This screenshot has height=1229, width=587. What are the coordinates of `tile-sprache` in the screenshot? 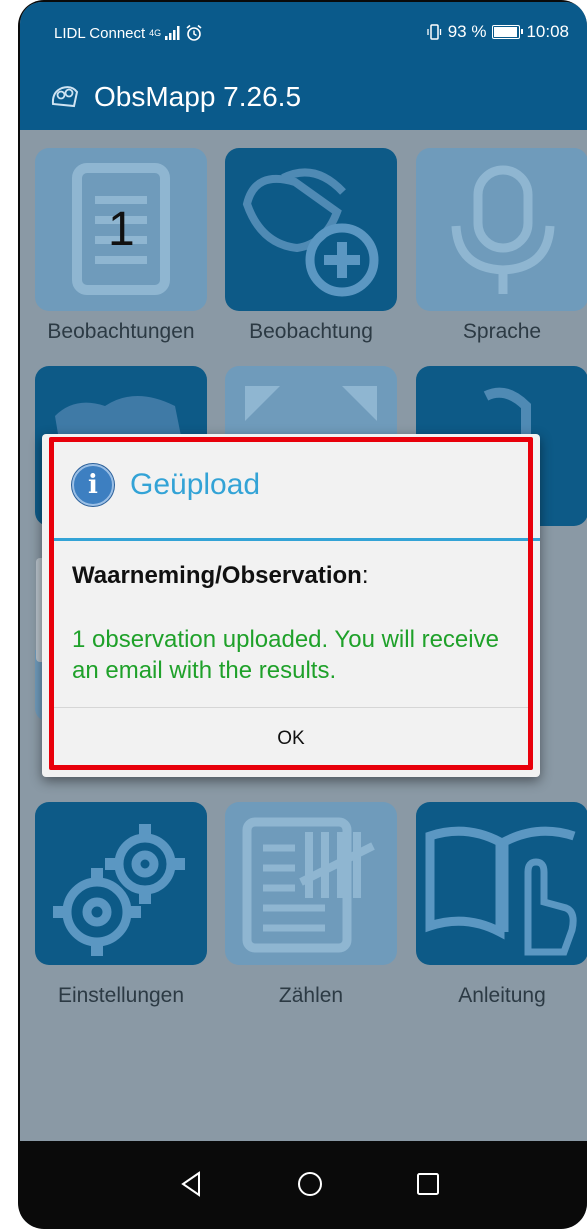 It's located at (501, 229).